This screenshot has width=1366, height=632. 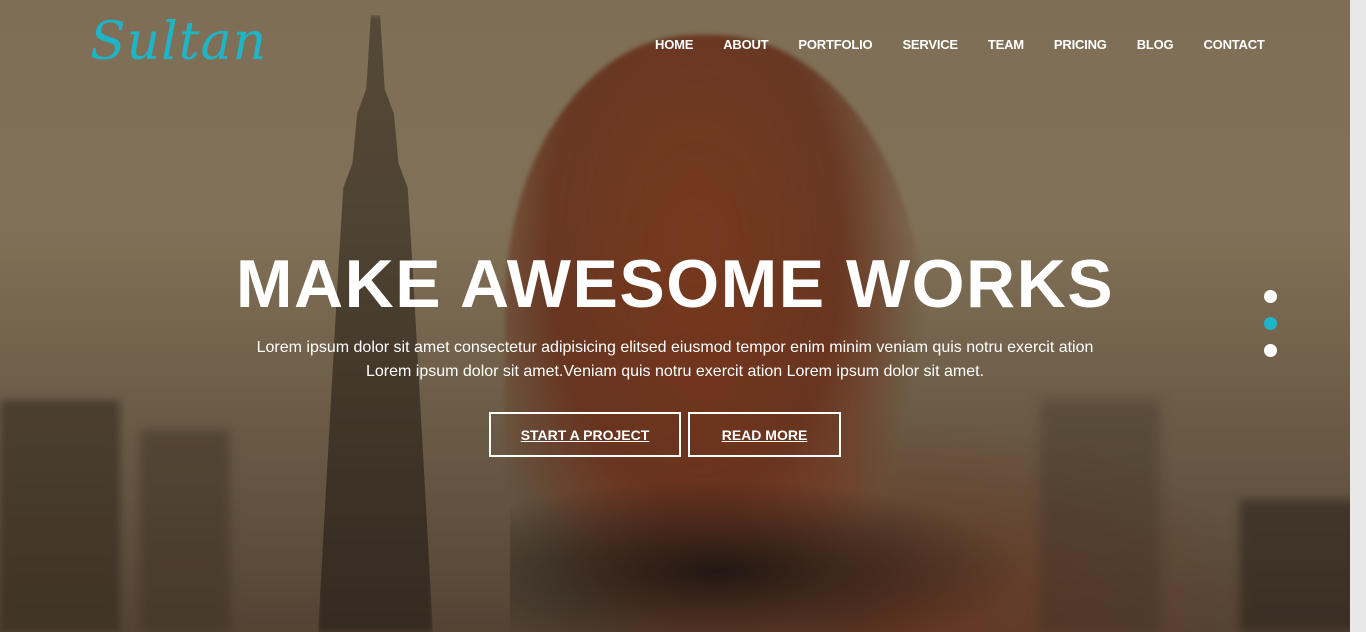 I want to click on hero-headline: MAKE AWESOME WORKS, so click(x=675, y=284).